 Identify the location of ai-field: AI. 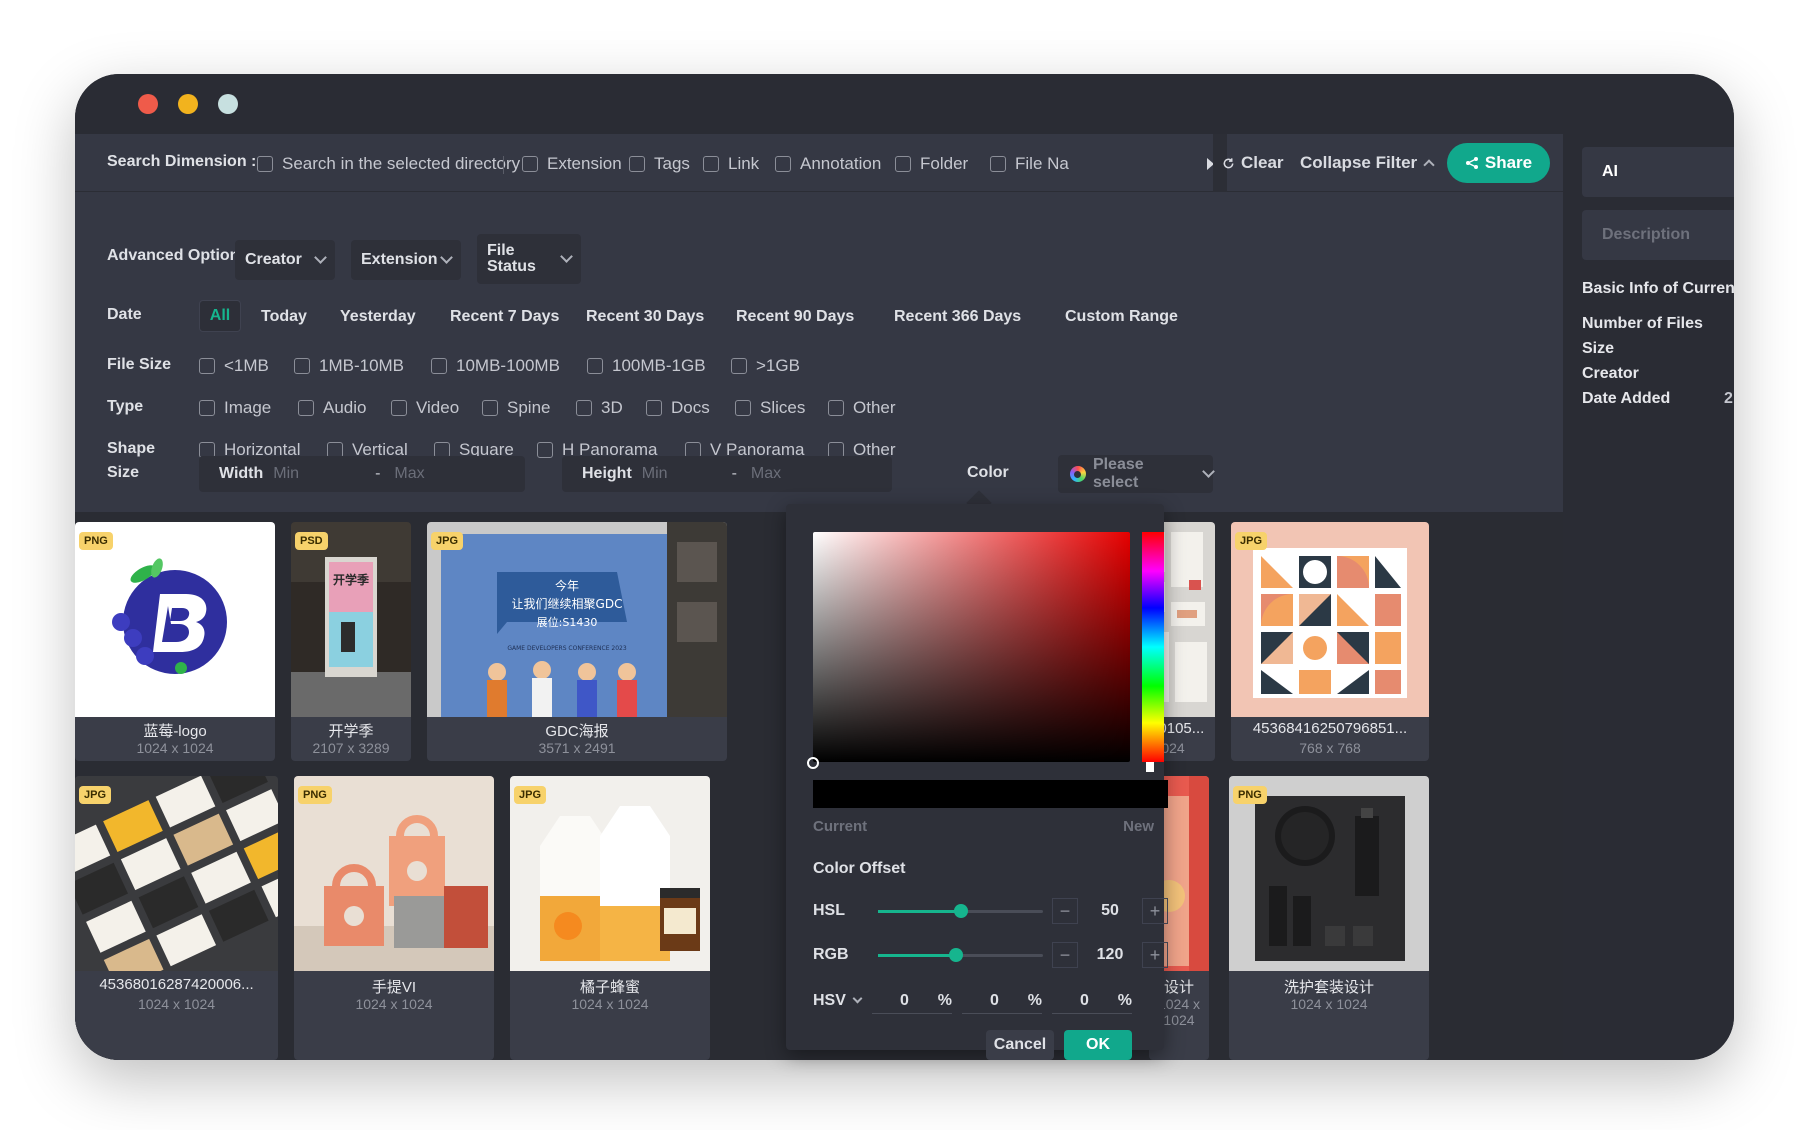
(1658, 172).